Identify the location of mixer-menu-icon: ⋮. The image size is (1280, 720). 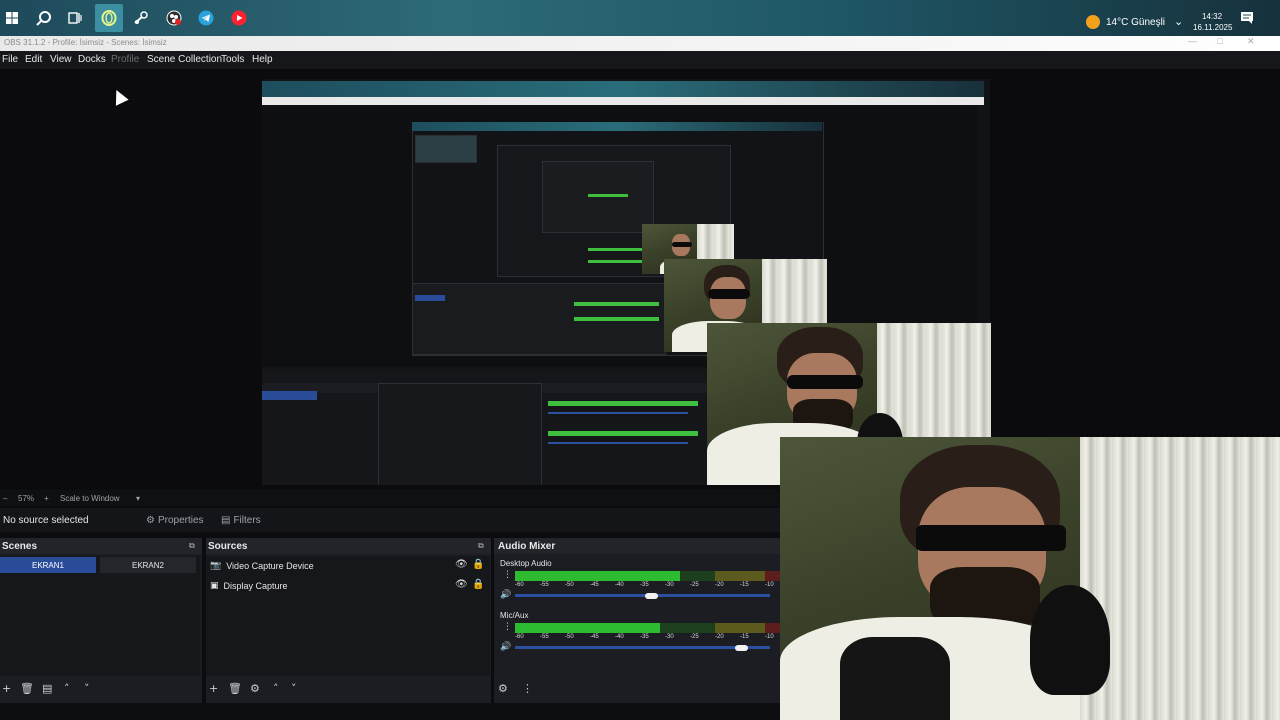
(527, 691).